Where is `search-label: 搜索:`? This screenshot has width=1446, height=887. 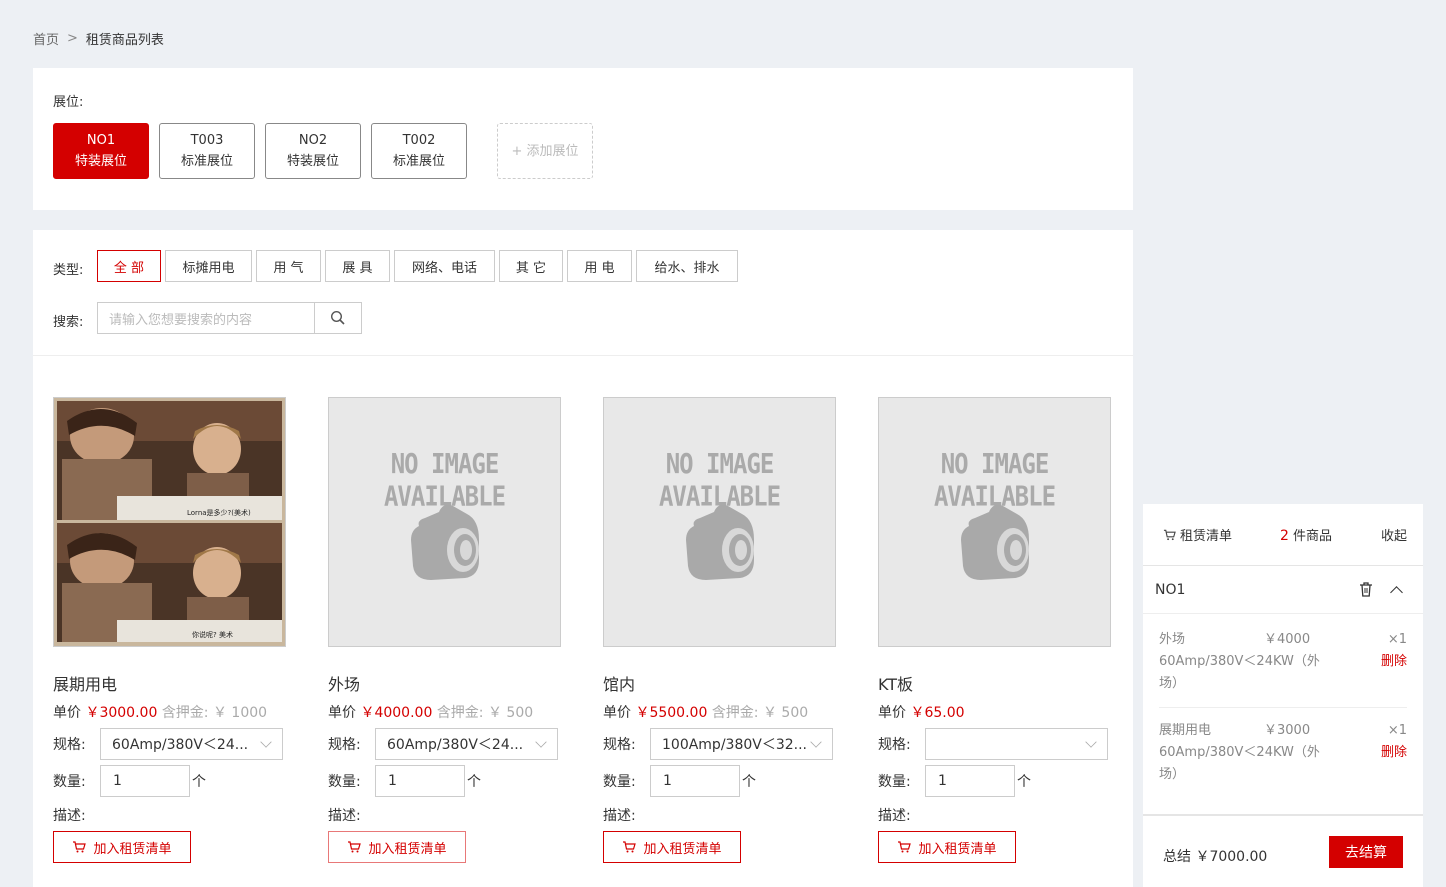 search-label: 搜索: is located at coordinates (68, 322).